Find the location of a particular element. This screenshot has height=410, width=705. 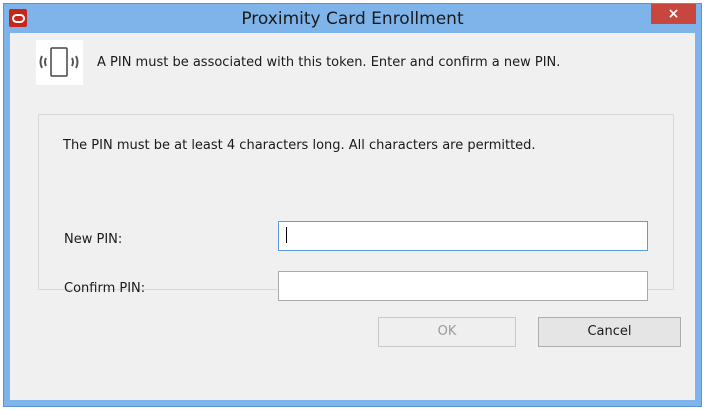

cancel-button: Cancel is located at coordinates (609, 332).